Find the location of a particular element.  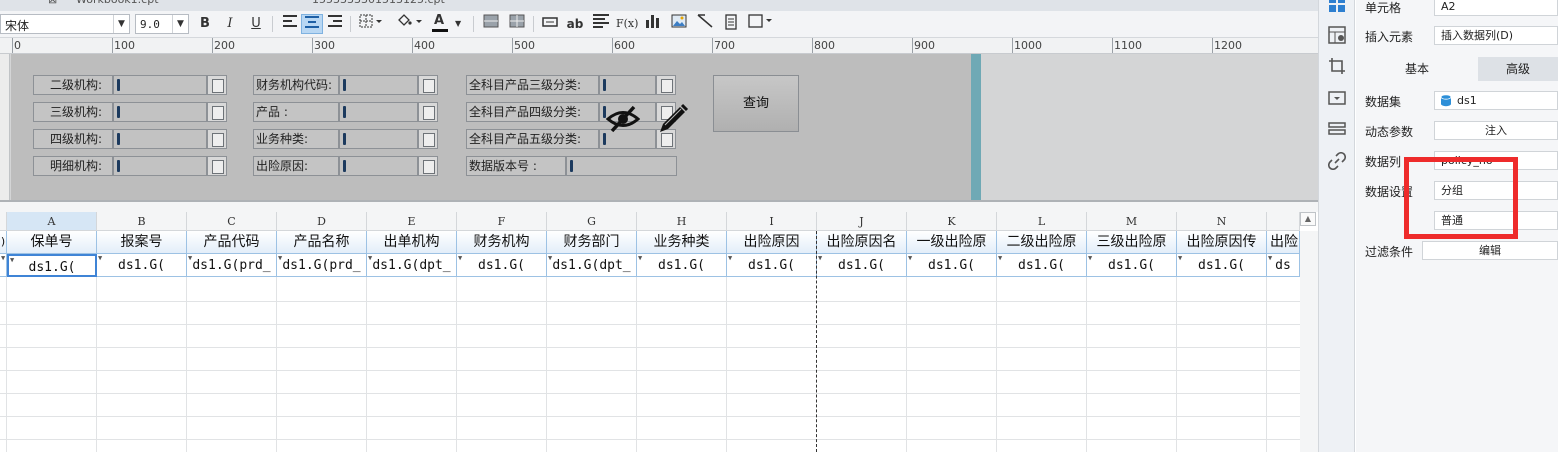

data-cell-a2: ▼ ds1.G( is located at coordinates (52, 265).